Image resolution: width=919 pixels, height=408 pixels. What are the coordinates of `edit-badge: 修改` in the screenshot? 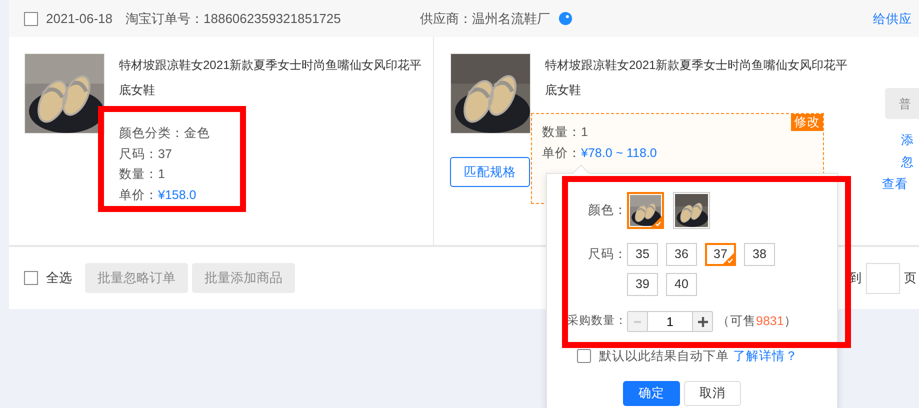 It's located at (807, 122).